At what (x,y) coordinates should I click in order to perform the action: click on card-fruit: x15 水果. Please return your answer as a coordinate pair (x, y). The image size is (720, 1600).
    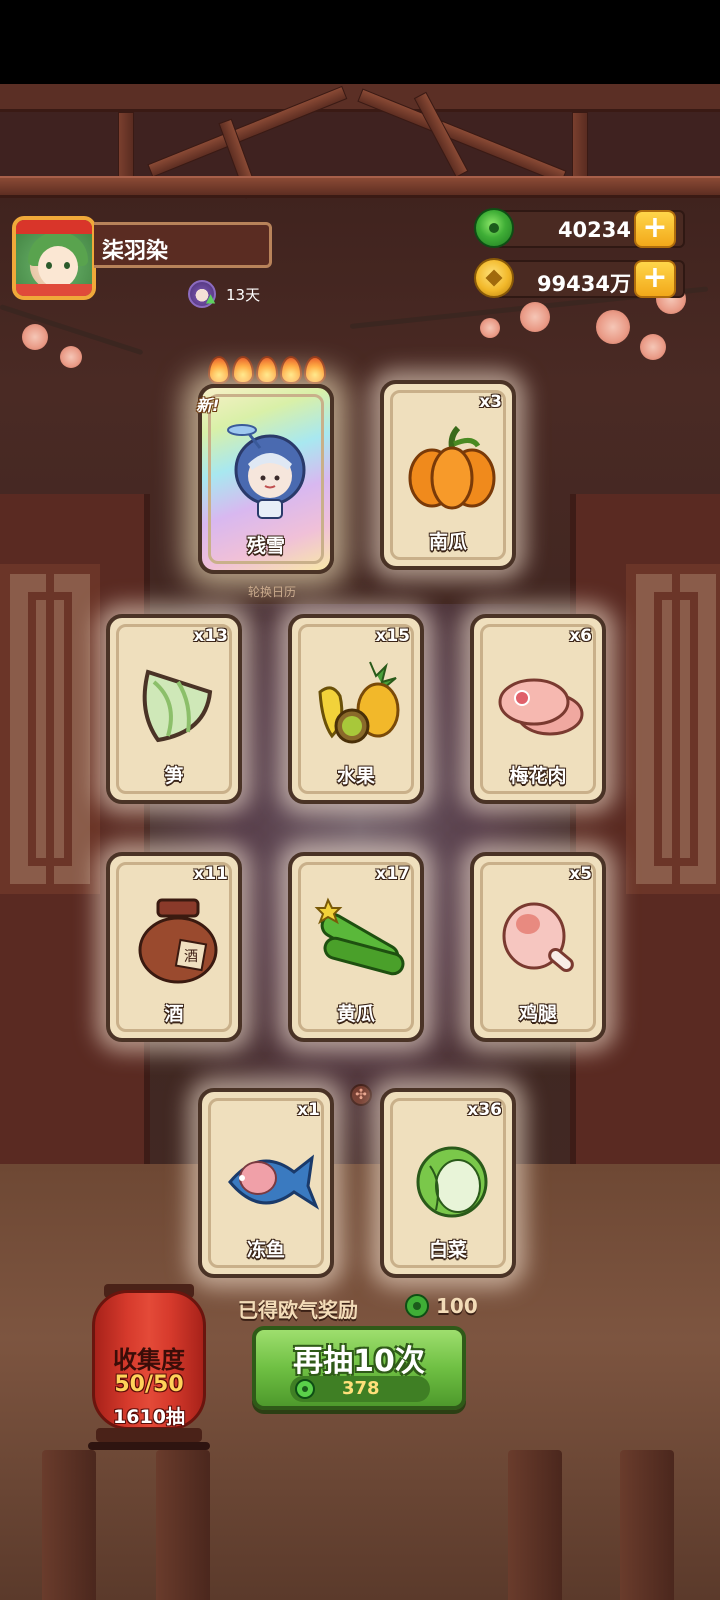
    Looking at the image, I should click on (356, 709).